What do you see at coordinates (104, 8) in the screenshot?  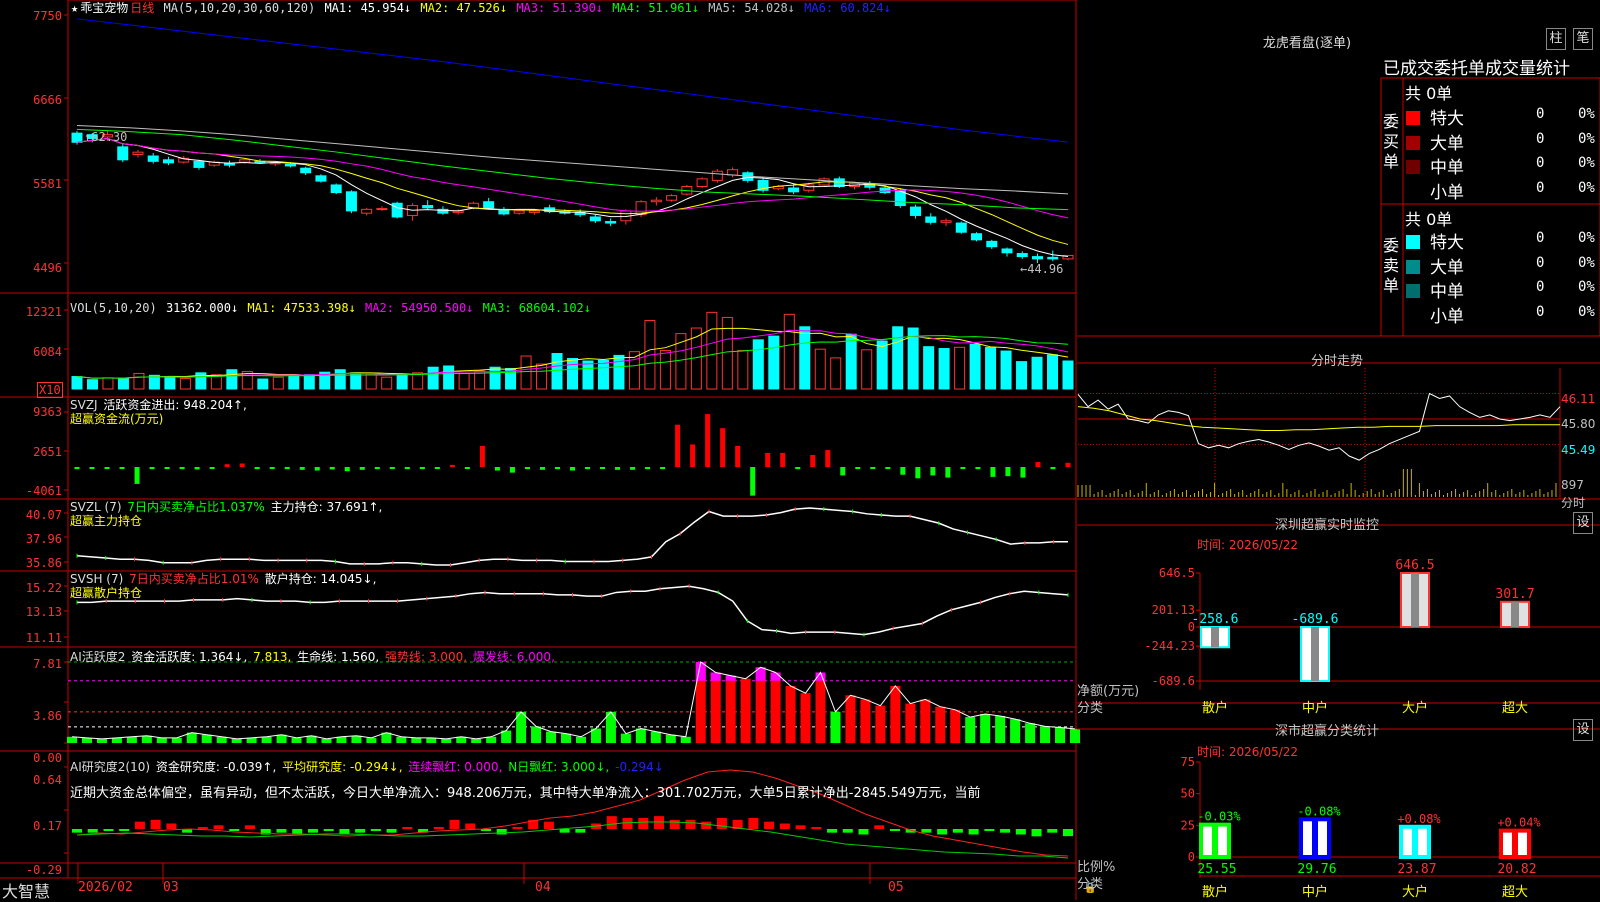 I see `stock-name: 乖宝宠物` at bounding box center [104, 8].